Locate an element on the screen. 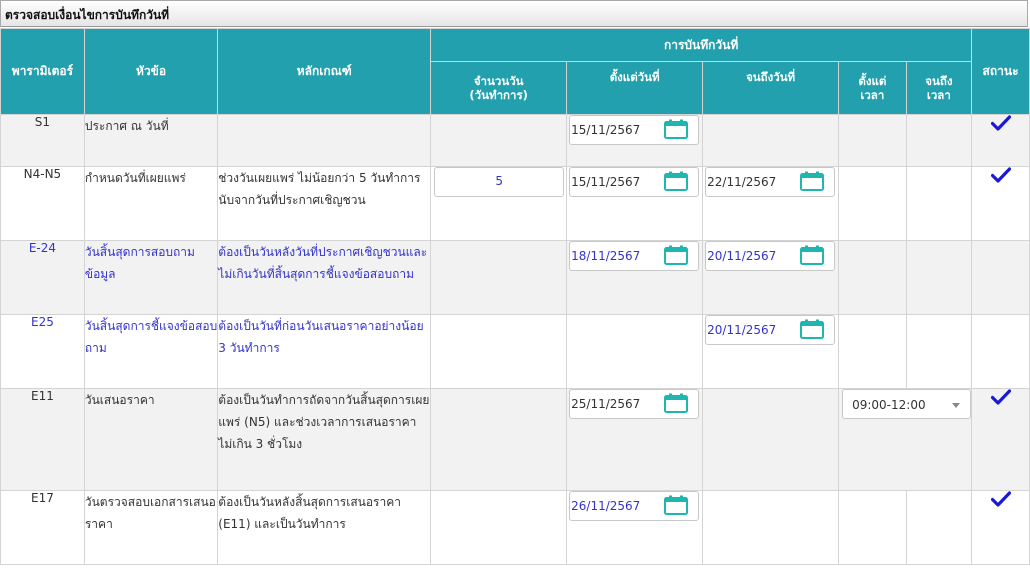 Image resolution: width=1030 pixels, height=571 pixels. param-cell: S1 is located at coordinates (42, 140).